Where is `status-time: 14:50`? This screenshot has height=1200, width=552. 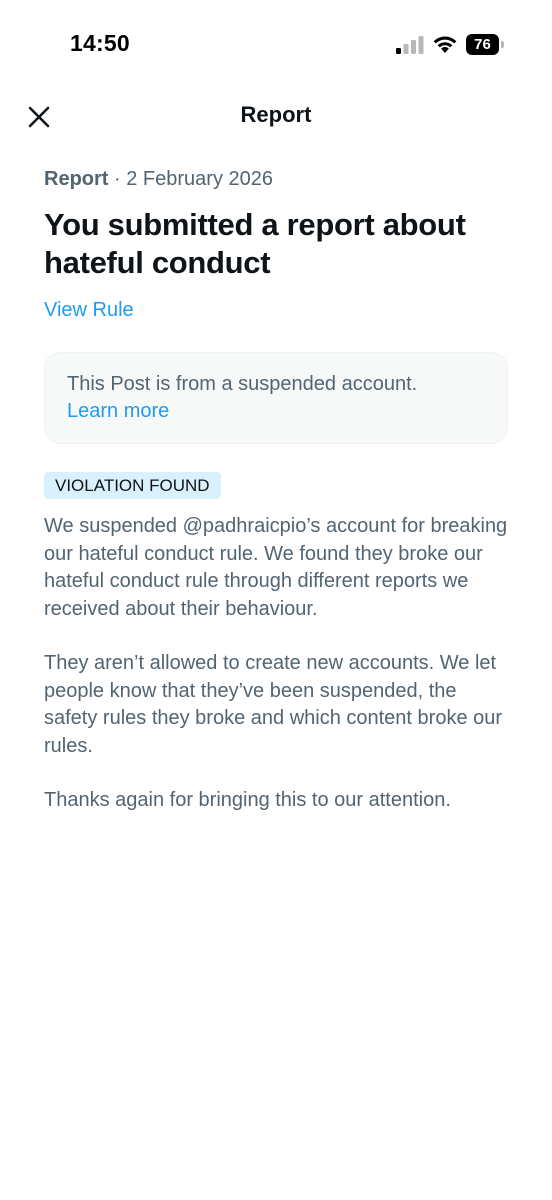
status-time: 14:50 is located at coordinates (100, 43).